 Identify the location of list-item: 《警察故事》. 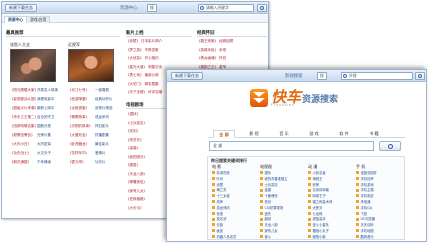
(81, 117).